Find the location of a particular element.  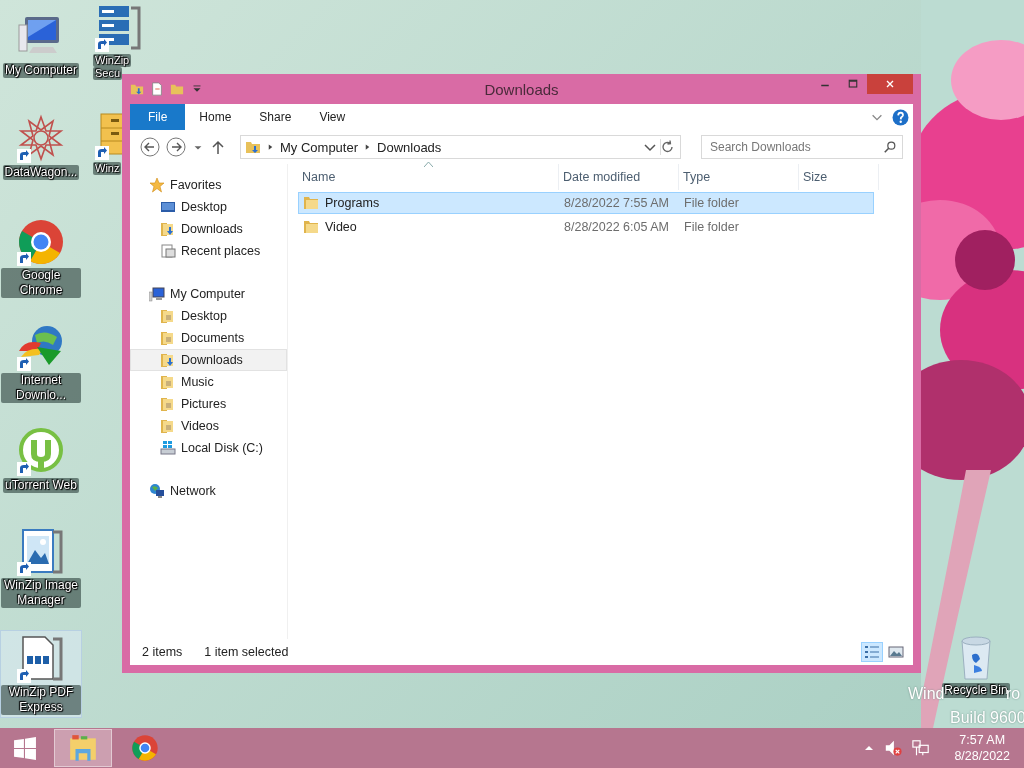

search-field: Search Downloads is located at coordinates (802, 147).